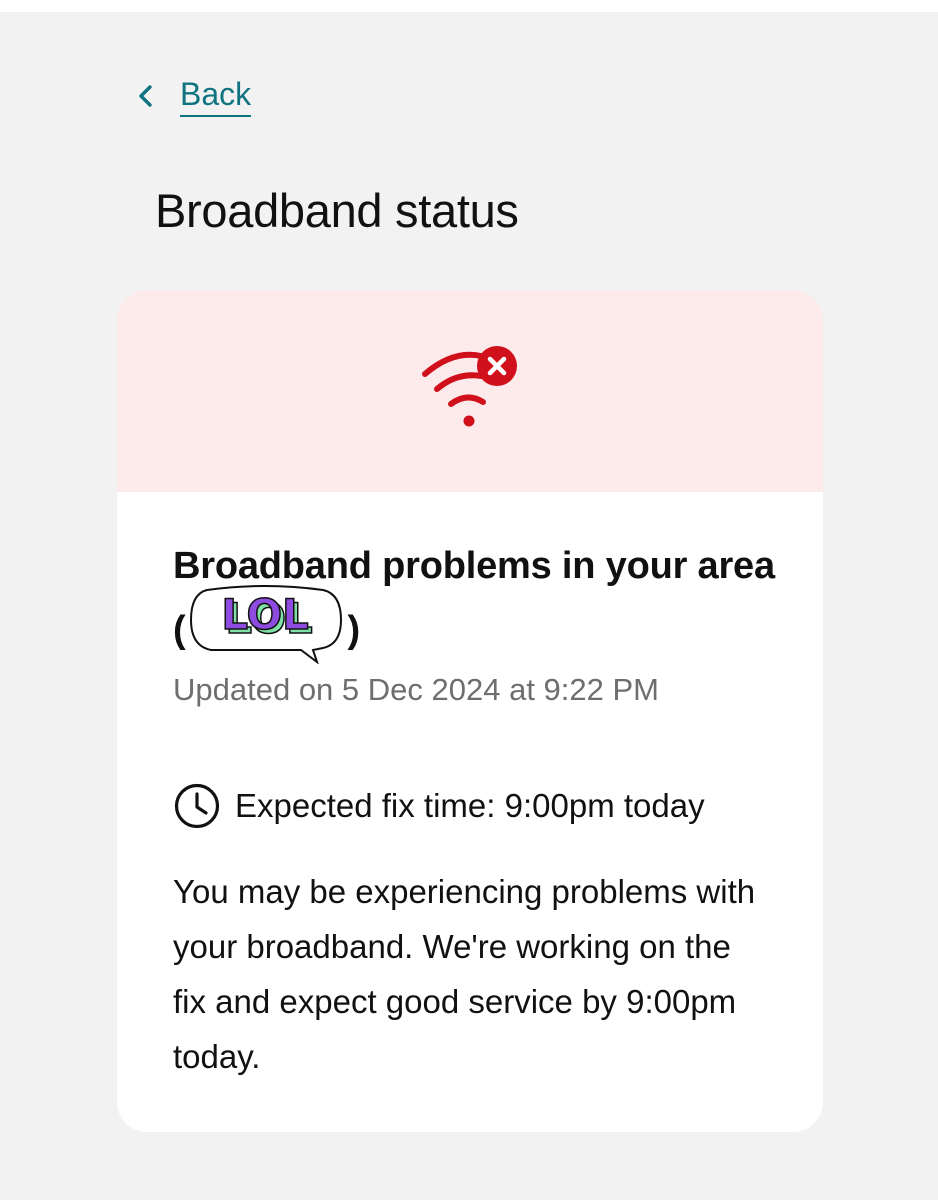  I want to click on sticker-text: LOL, so click(265, 614).